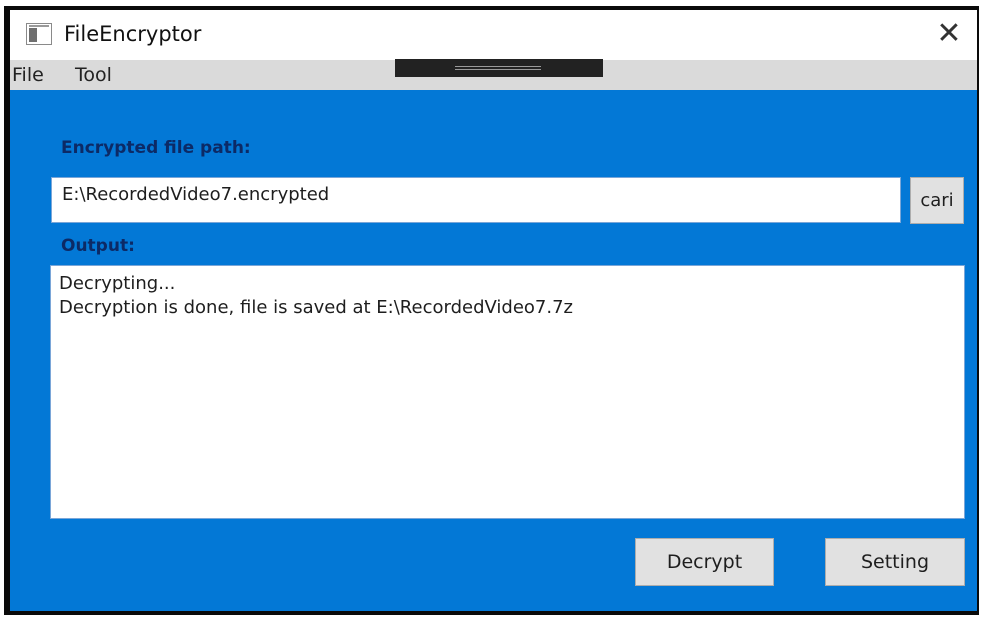  I want to click on window-title: FileEncryptor, so click(133, 34).